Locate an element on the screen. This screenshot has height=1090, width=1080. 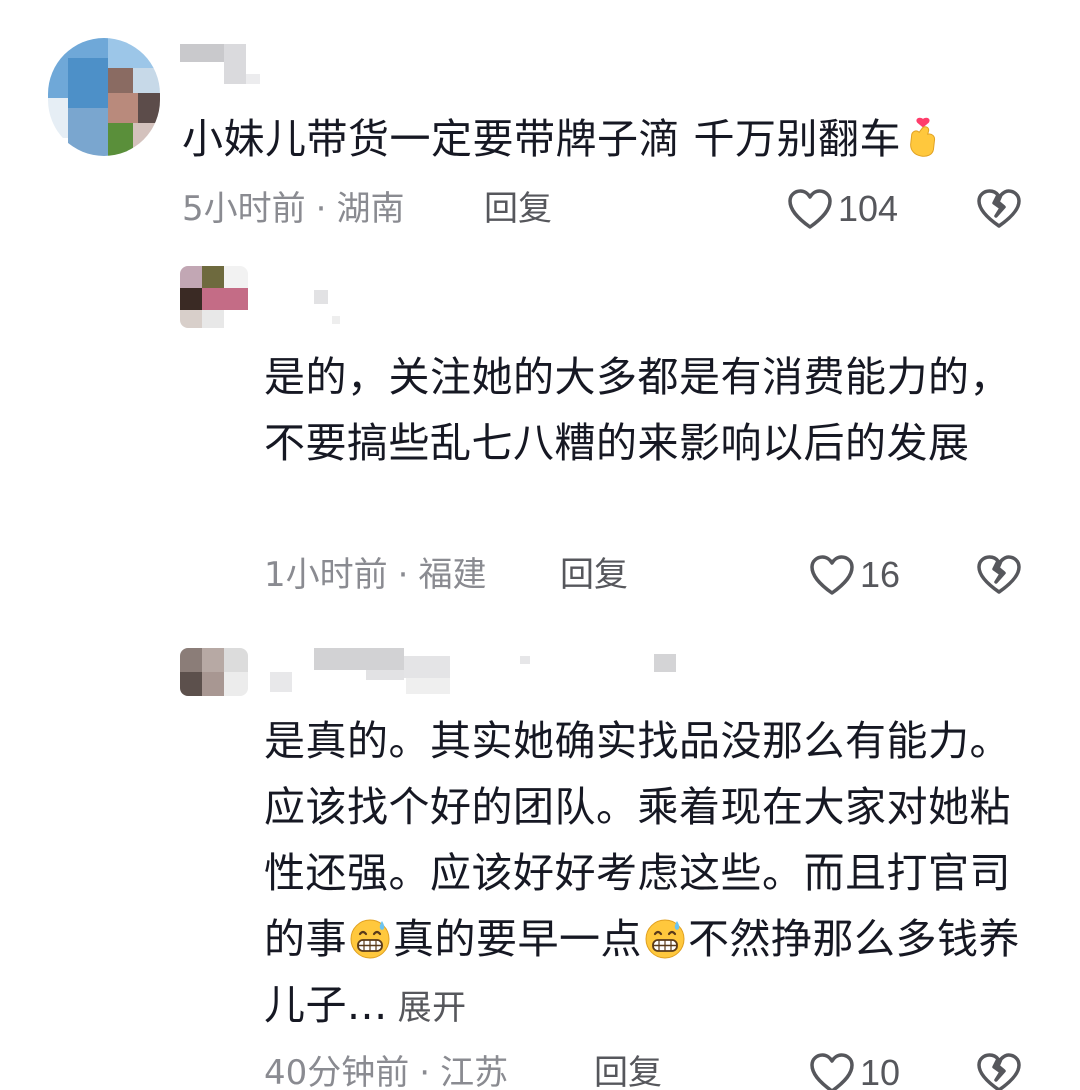
like-button: 16 is located at coordinates (854, 575).